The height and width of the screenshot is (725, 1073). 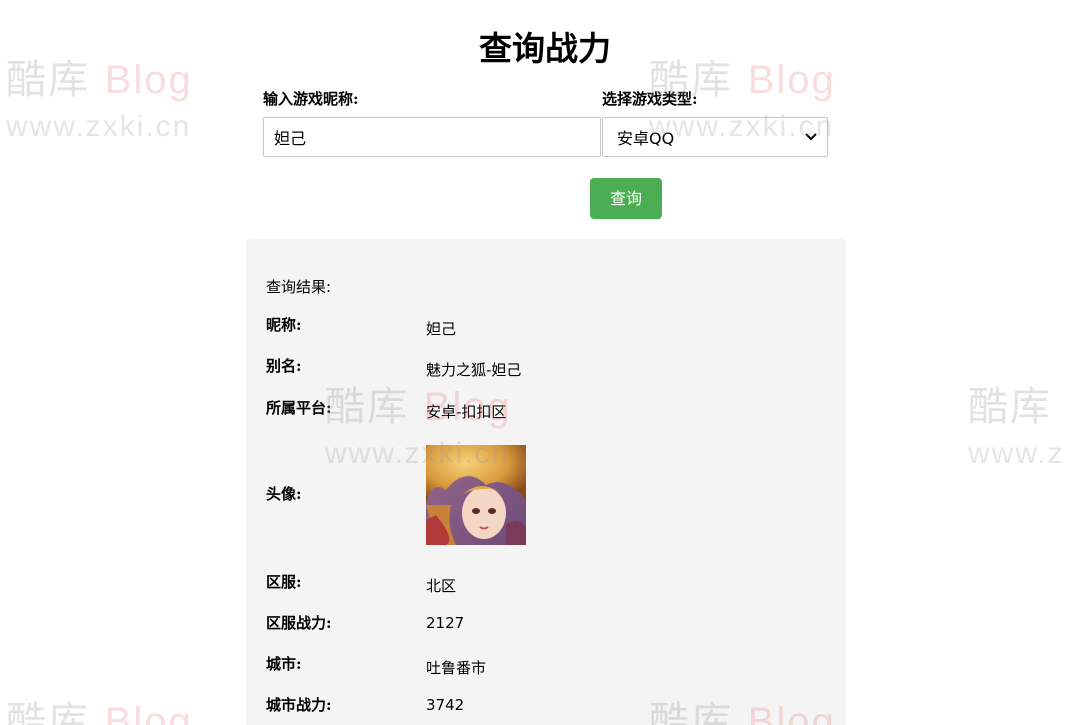 What do you see at coordinates (456, 668) in the screenshot?
I see `city-value: 吐鲁番市` at bounding box center [456, 668].